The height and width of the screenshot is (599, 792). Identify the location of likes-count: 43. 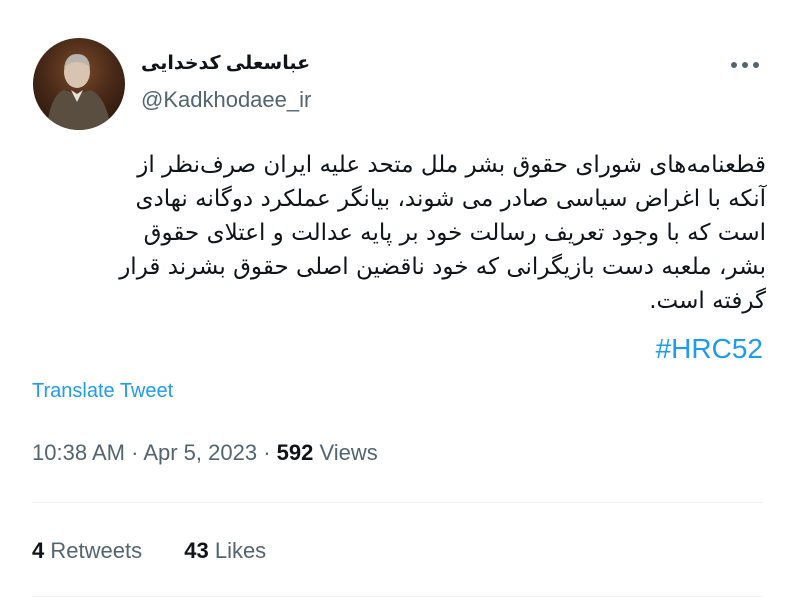
(196, 550).